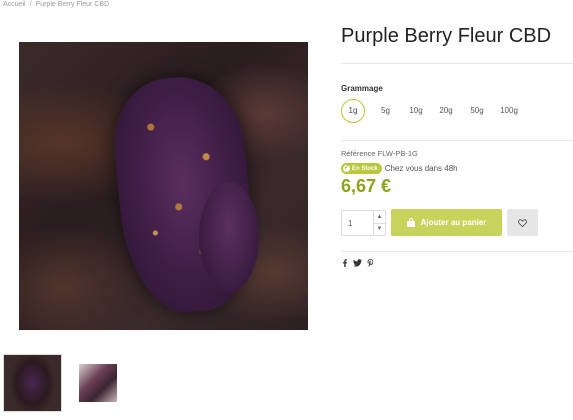 The image size is (573, 420). Describe the element at coordinates (345, 263) in the screenshot. I see `facebook-icon` at that location.